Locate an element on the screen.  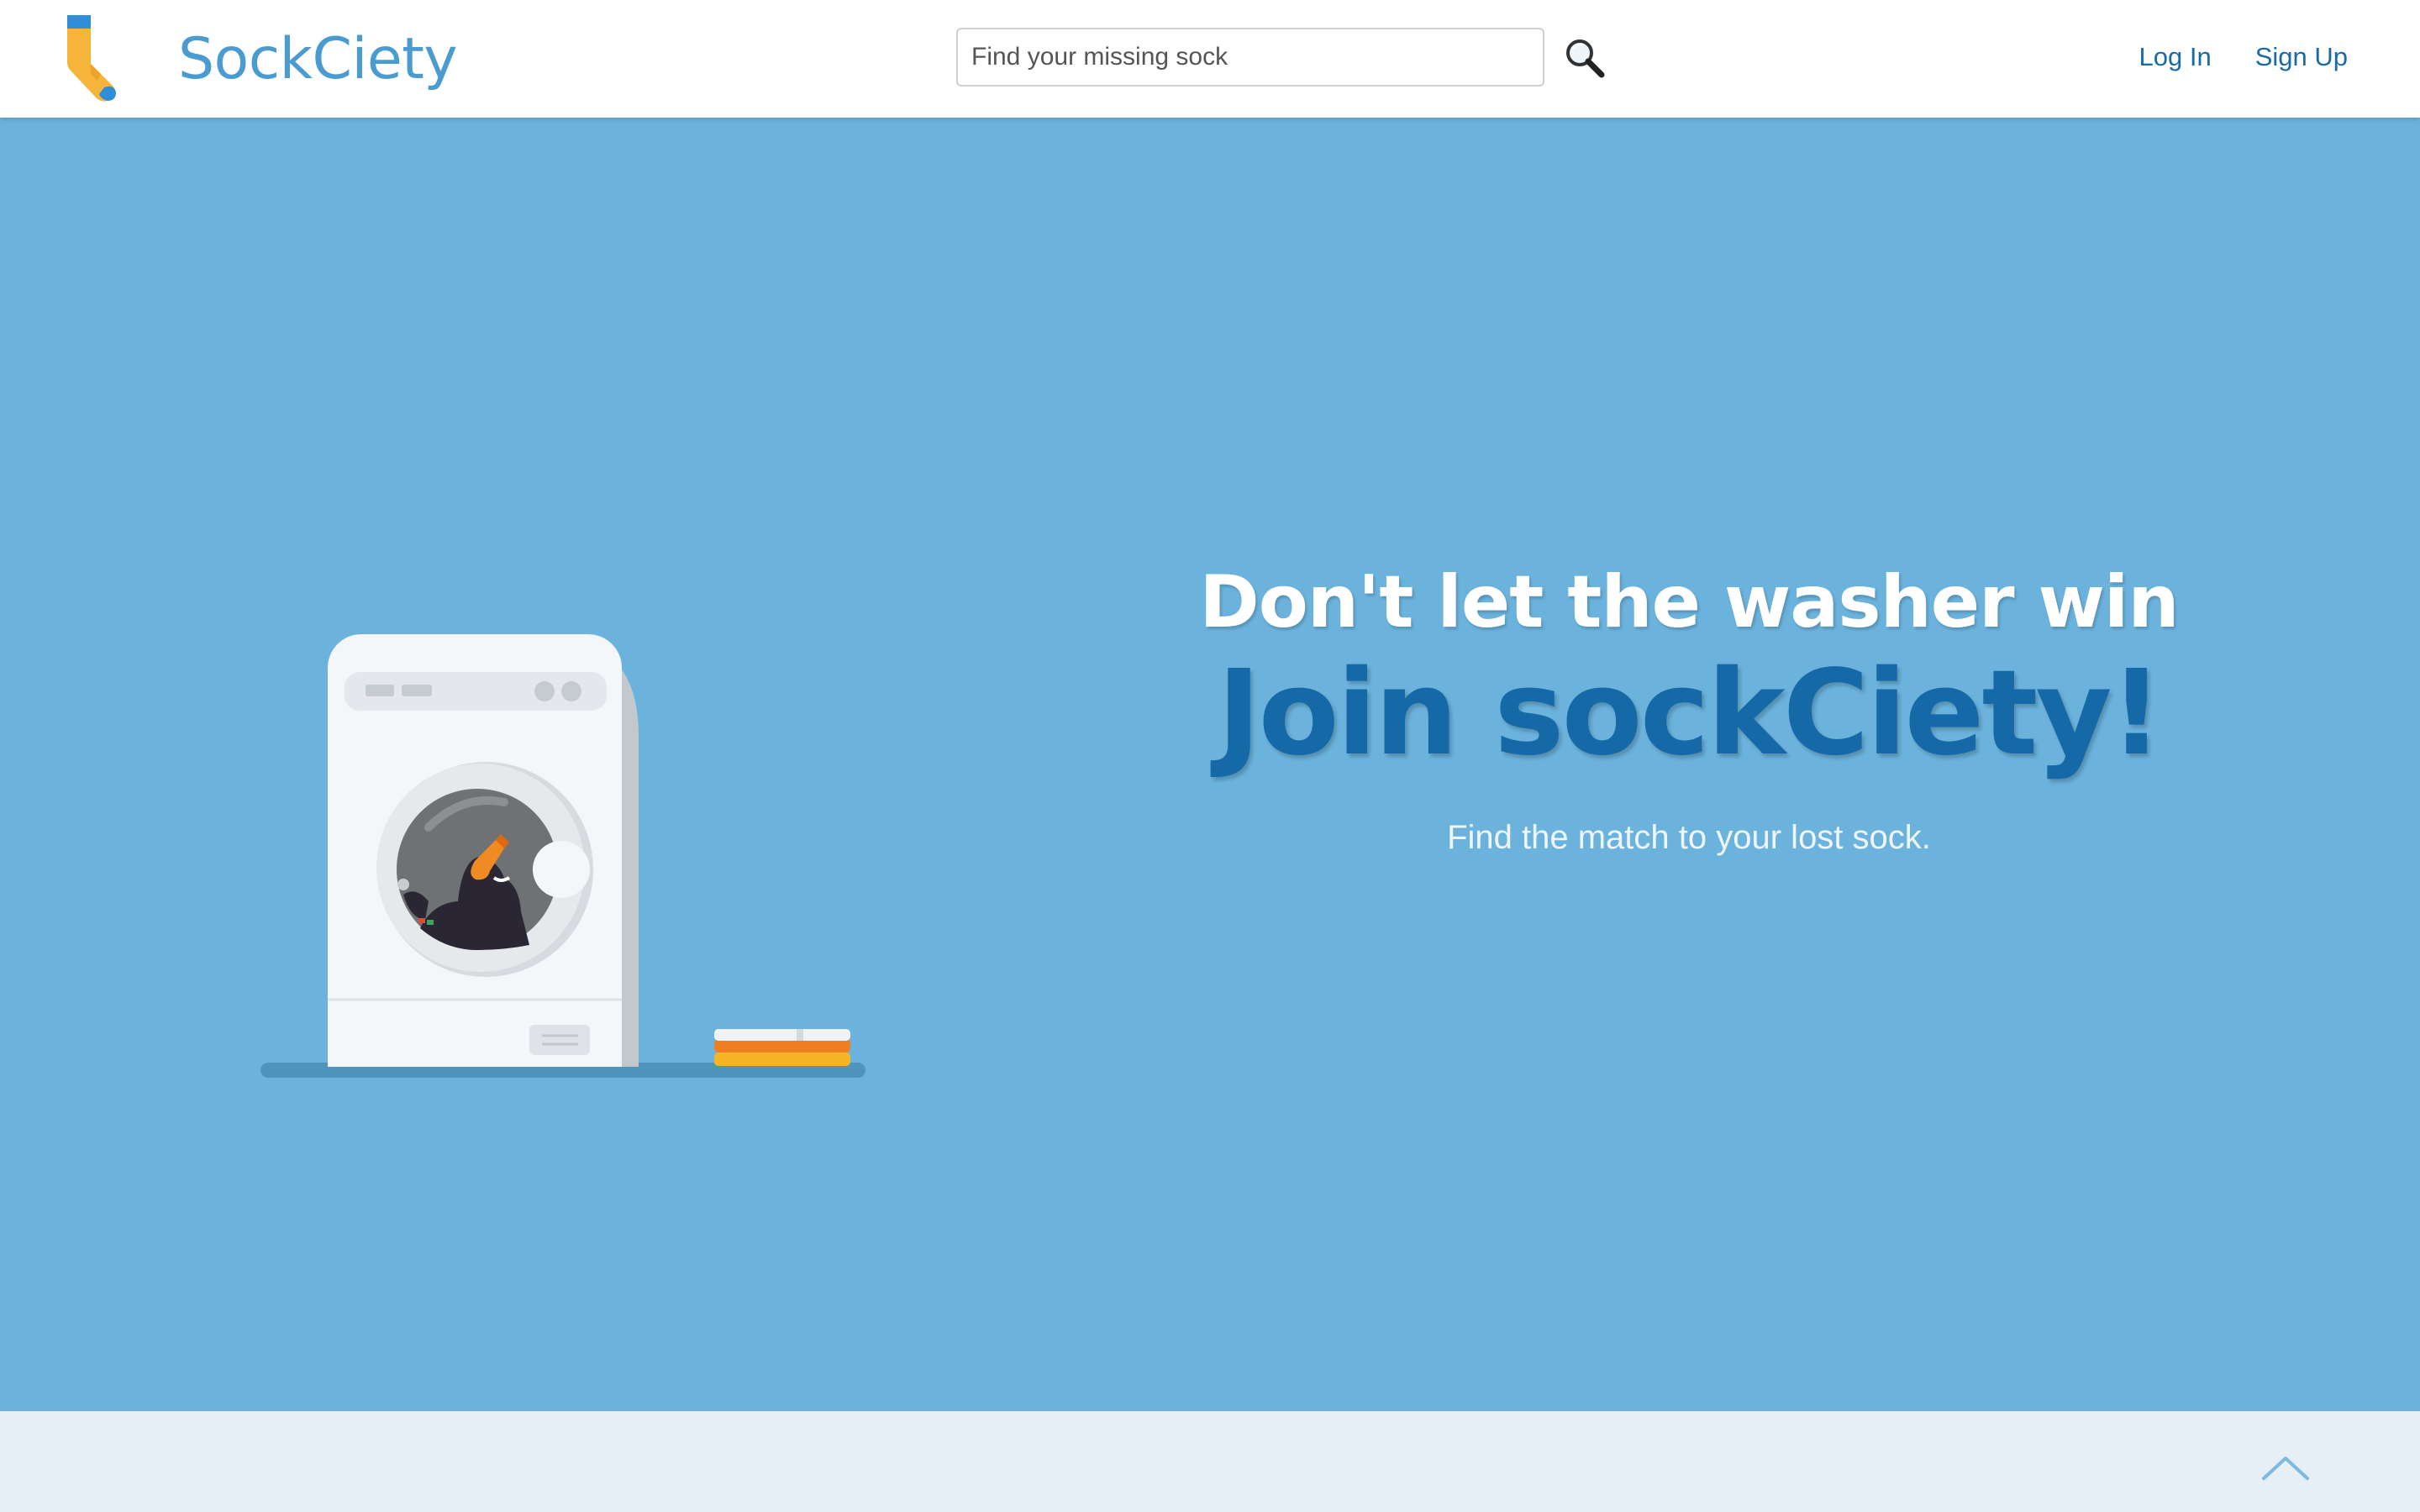
brand-home-link: SockCiety is located at coordinates (259, 59).